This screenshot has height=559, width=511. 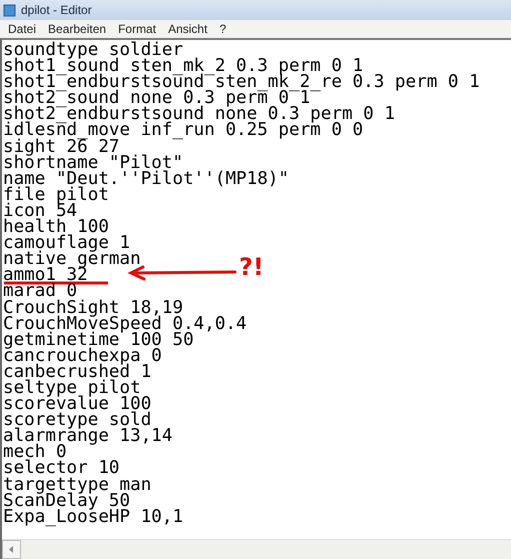 What do you see at coordinates (61, 468) in the screenshot?
I see `text-line: selector 10` at bounding box center [61, 468].